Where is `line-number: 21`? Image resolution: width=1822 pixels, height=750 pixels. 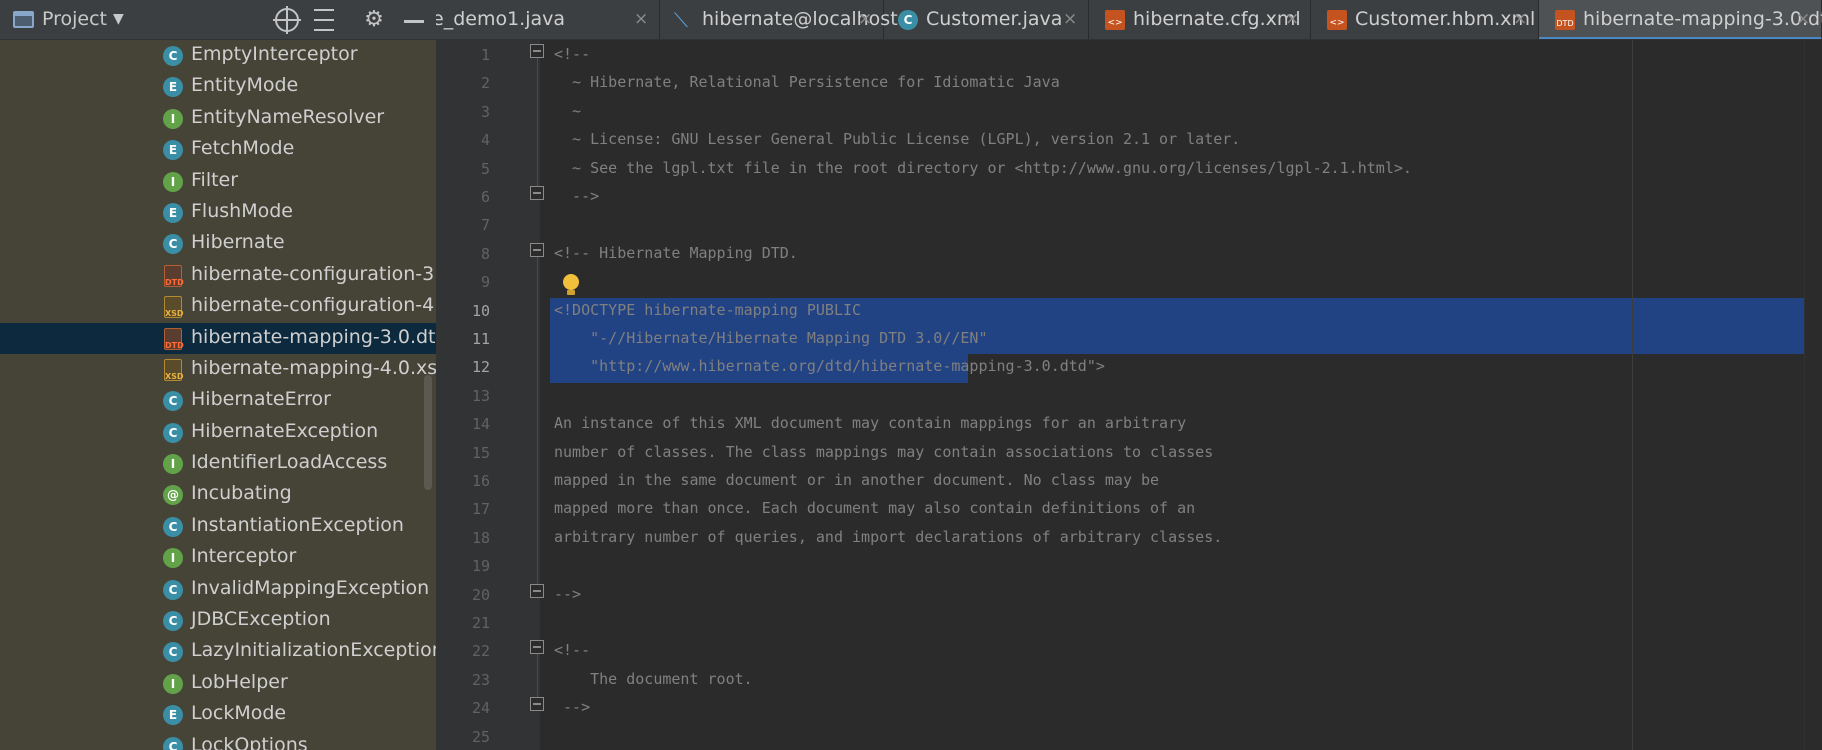 line-number: 21 is located at coordinates (480, 623).